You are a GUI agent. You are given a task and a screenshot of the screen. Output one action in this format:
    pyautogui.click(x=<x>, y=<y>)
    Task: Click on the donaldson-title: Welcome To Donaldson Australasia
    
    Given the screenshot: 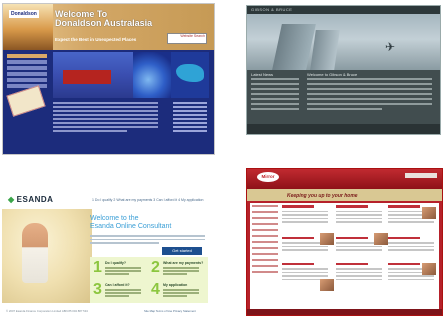 What is the action you would take?
    pyautogui.click(x=103, y=19)
    